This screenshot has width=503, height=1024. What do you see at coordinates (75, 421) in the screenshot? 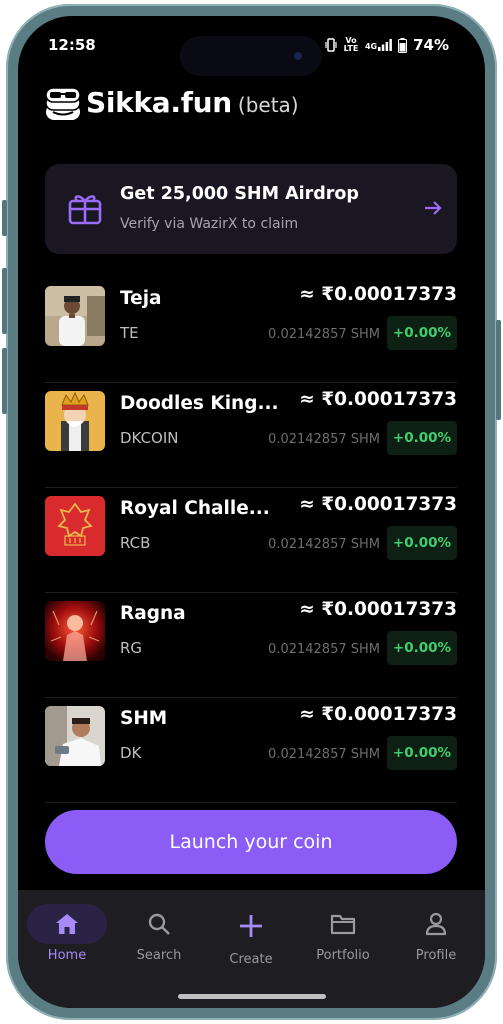
I see `coin-avatar-doodles-king` at bounding box center [75, 421].